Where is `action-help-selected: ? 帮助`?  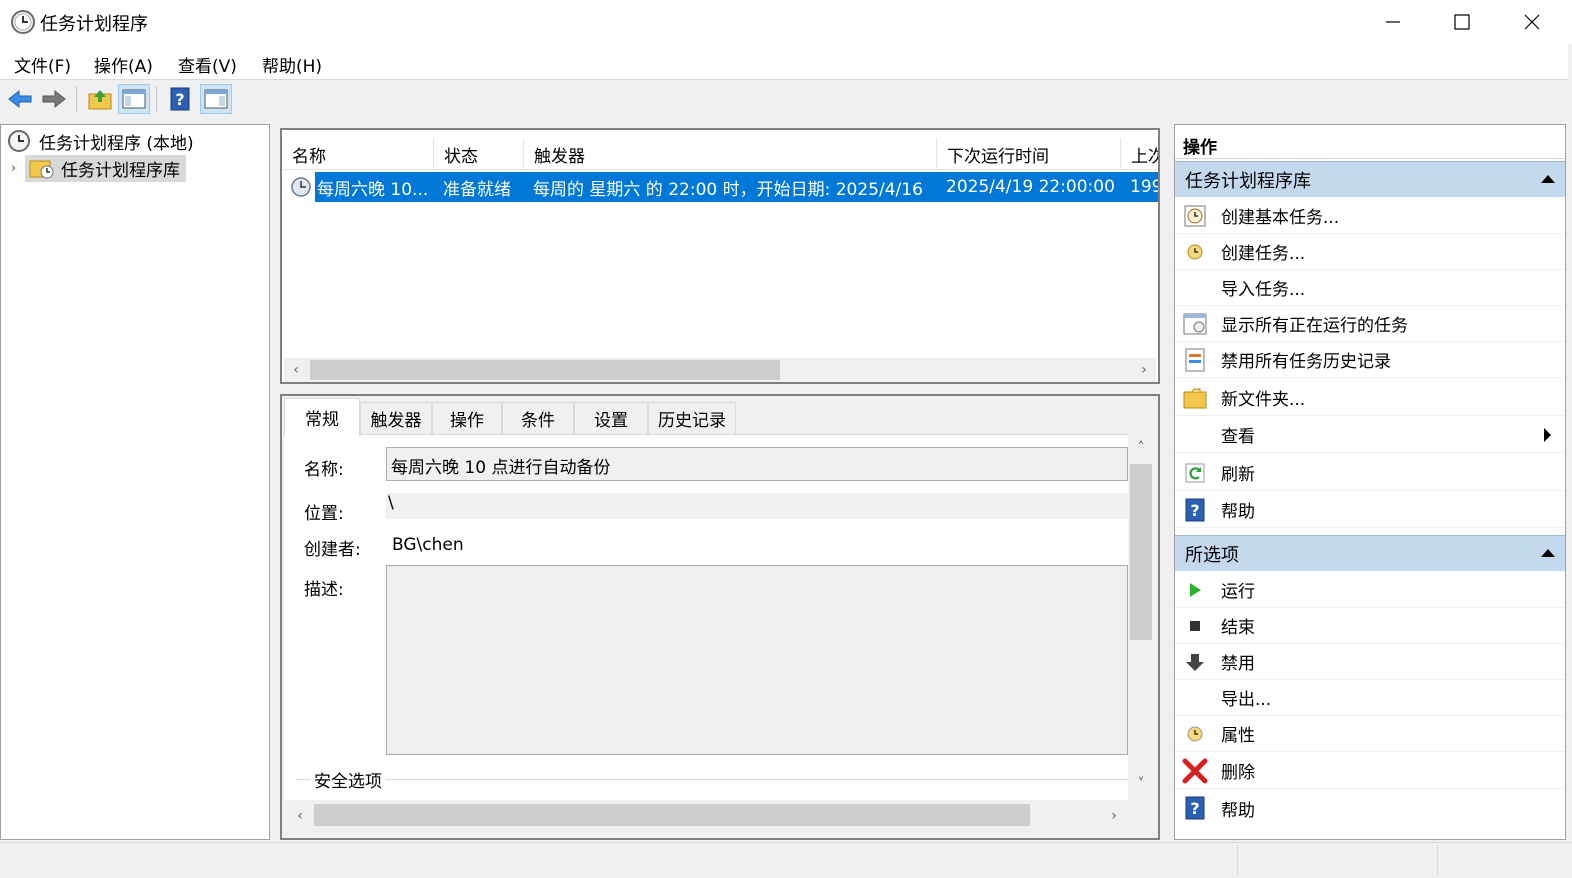
action-help-selected: ? 帮助 is located at coordinates (1370, 808).